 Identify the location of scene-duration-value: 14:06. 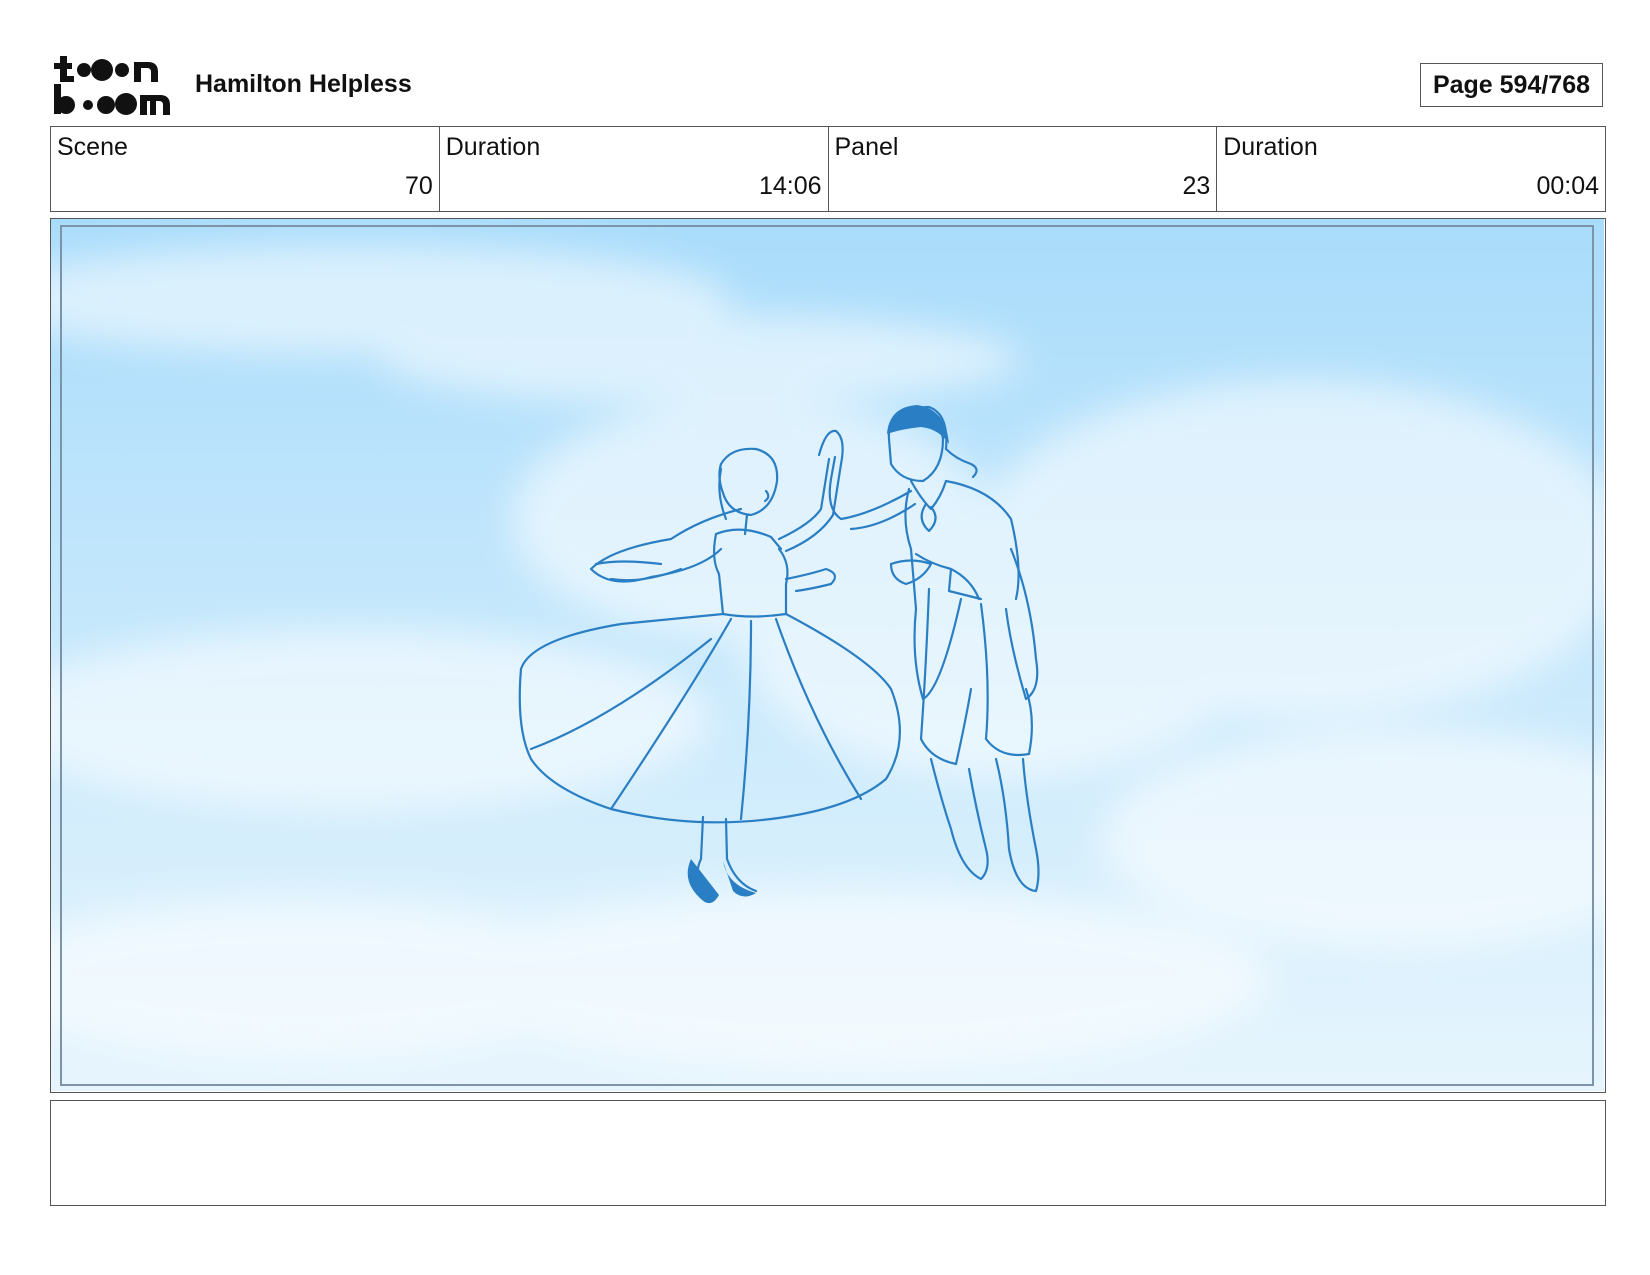
(790, 186).